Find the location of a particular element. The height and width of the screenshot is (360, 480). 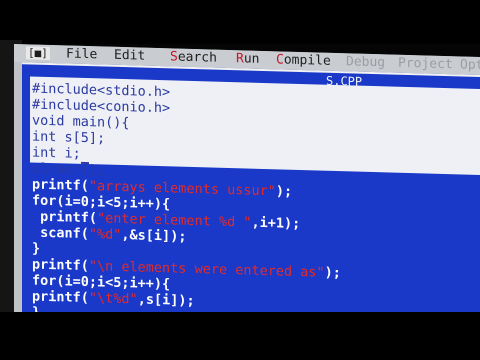

menu-project: Project is located at coordinates (425, 65).